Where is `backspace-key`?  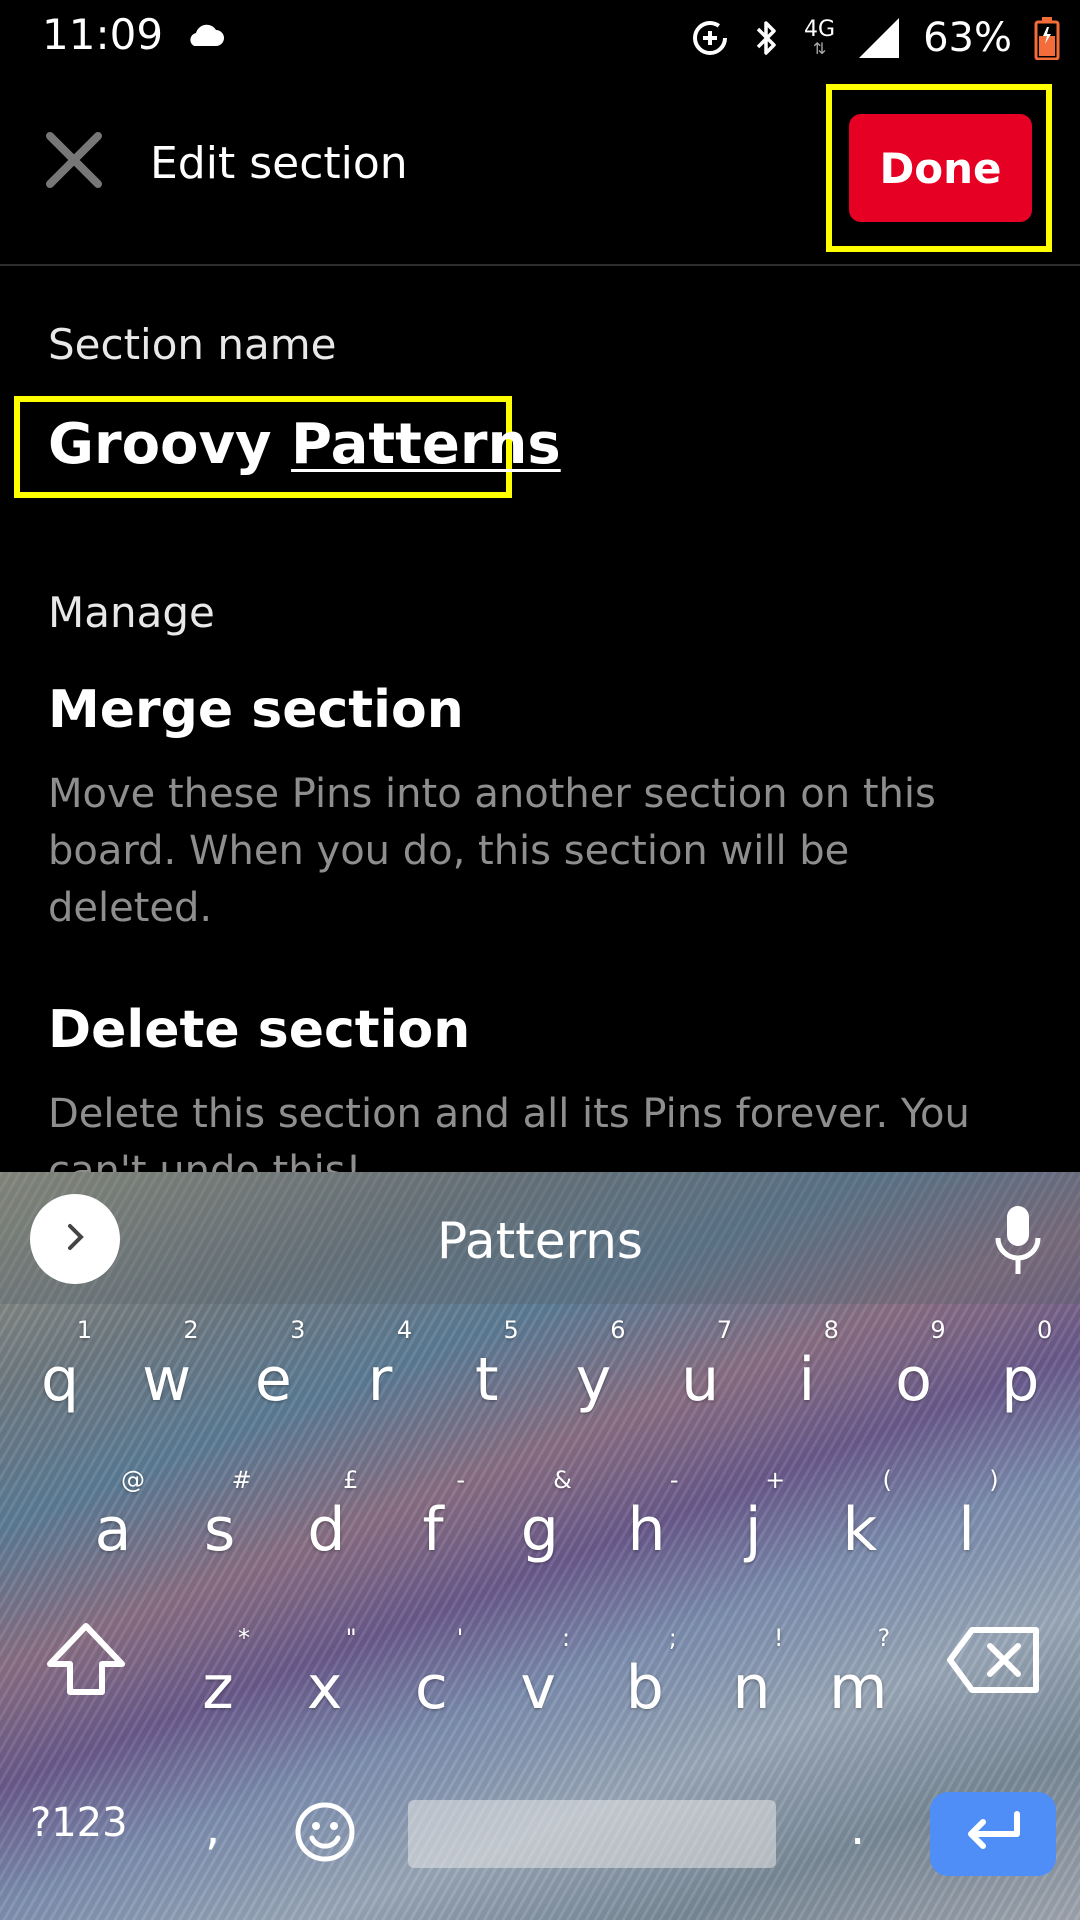
backspace-key is located at coordinates (994, 1660).